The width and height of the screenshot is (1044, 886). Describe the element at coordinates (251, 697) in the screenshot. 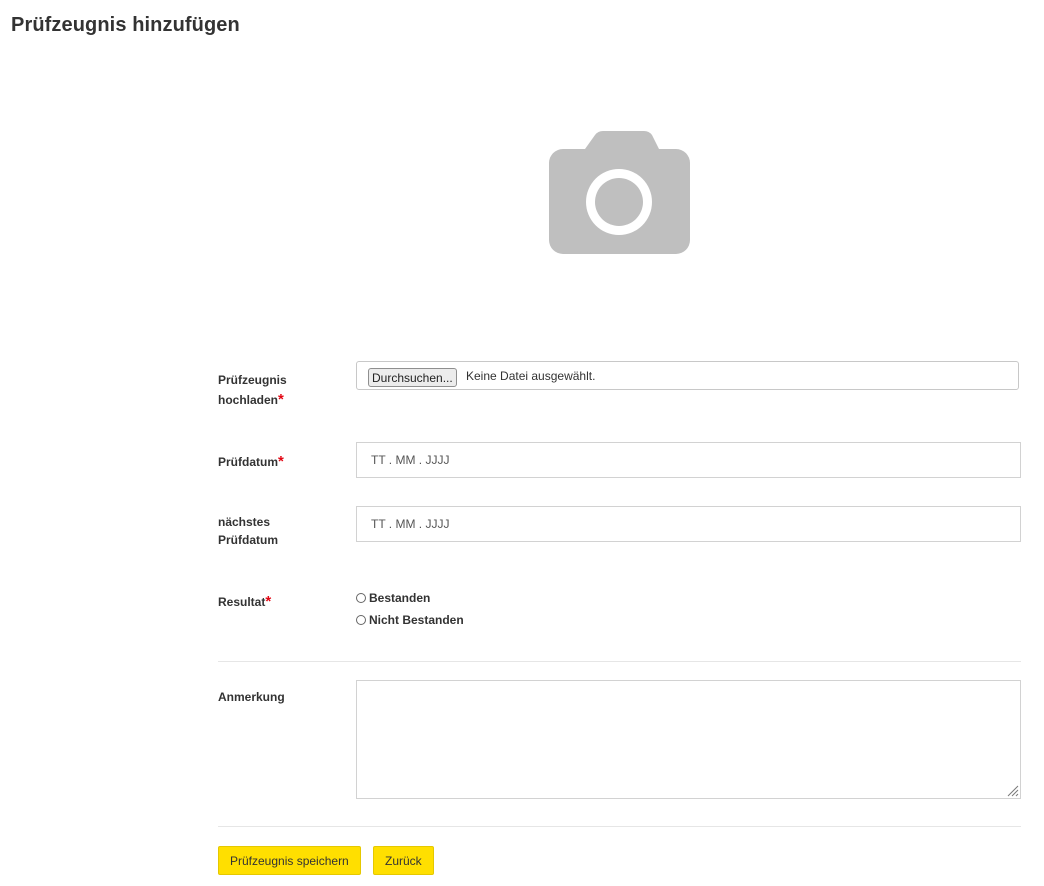

I see `remark-label: Anmerkung` at that location.